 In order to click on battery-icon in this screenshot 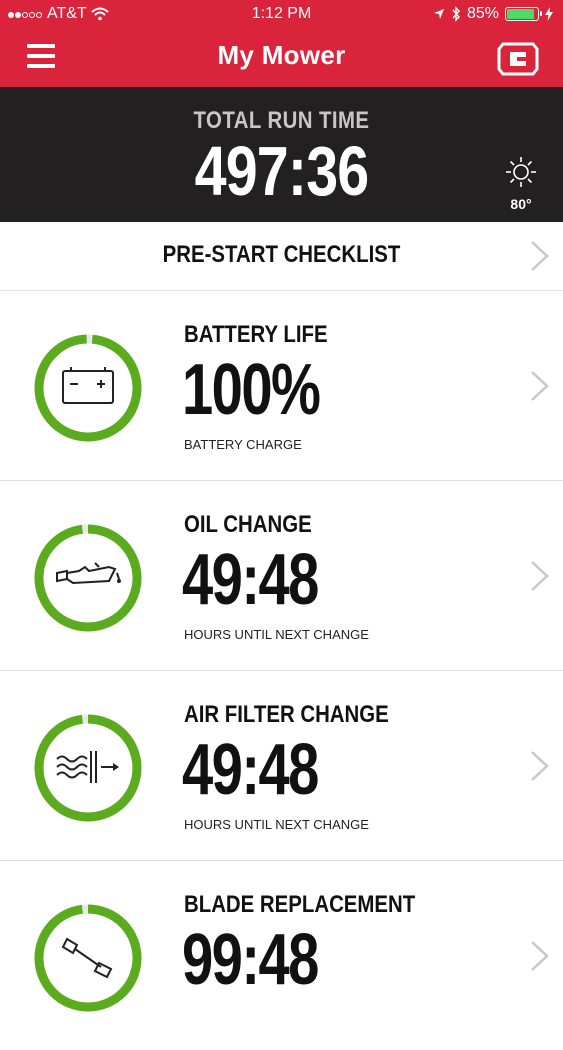, I will do `click(88, 385)`.